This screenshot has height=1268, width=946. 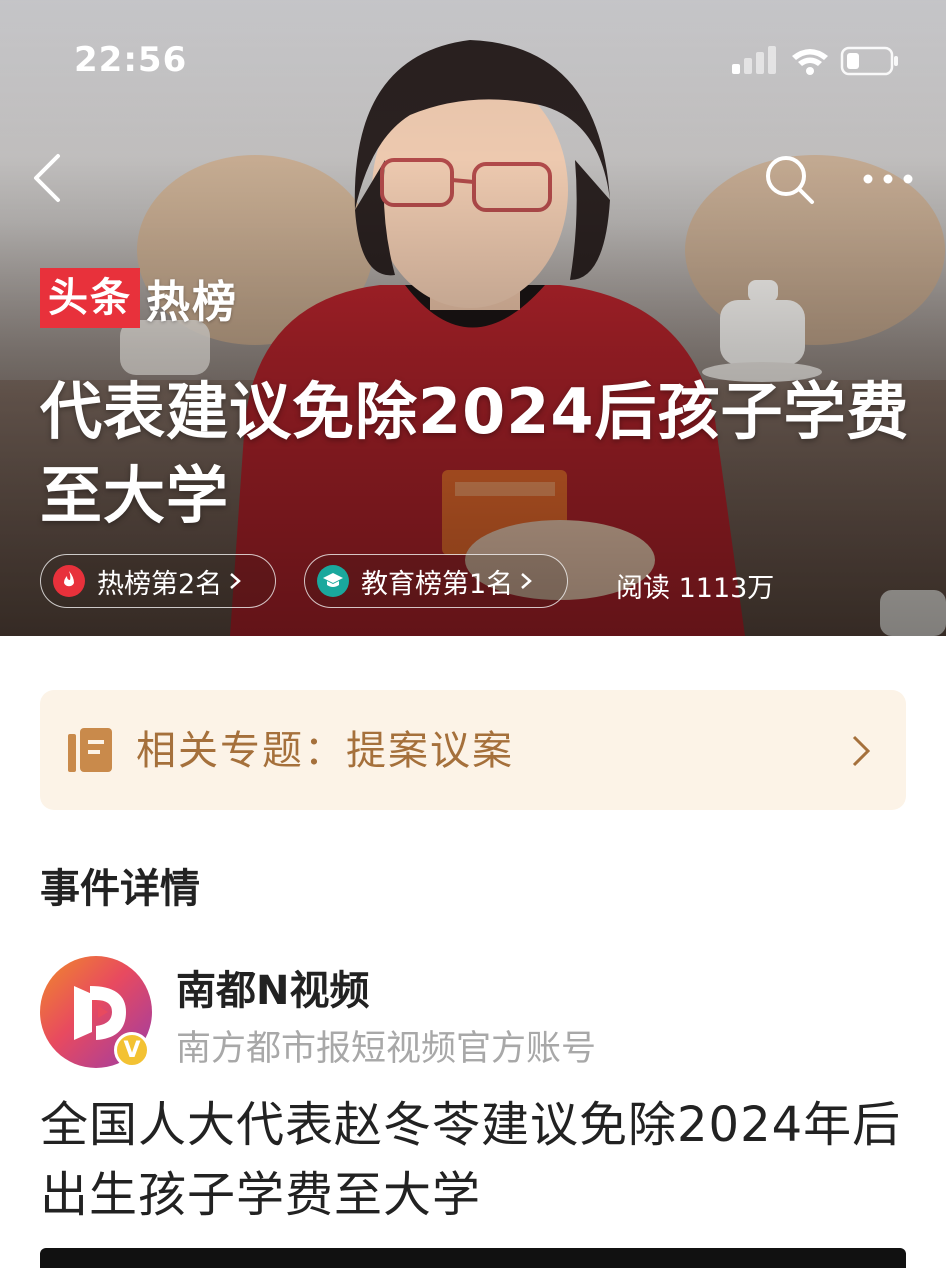 I want to click on education-rank-tag: 教育榜第1名, so click(x=436, y=581).